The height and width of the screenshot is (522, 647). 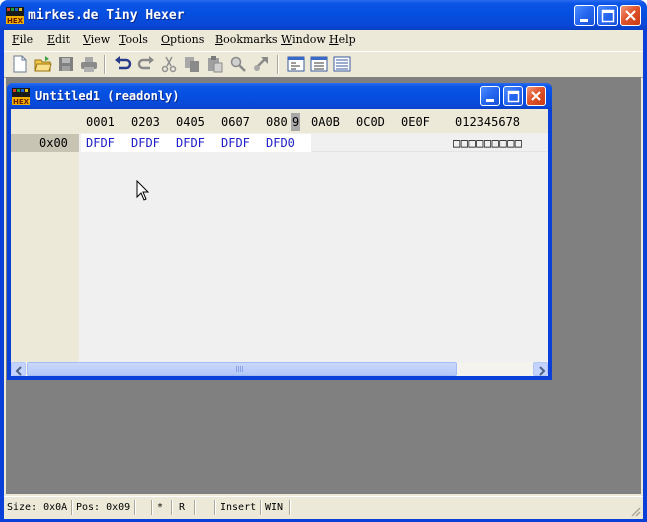 I want to click on menu-tools: Tools, so click(x=133, y=39).